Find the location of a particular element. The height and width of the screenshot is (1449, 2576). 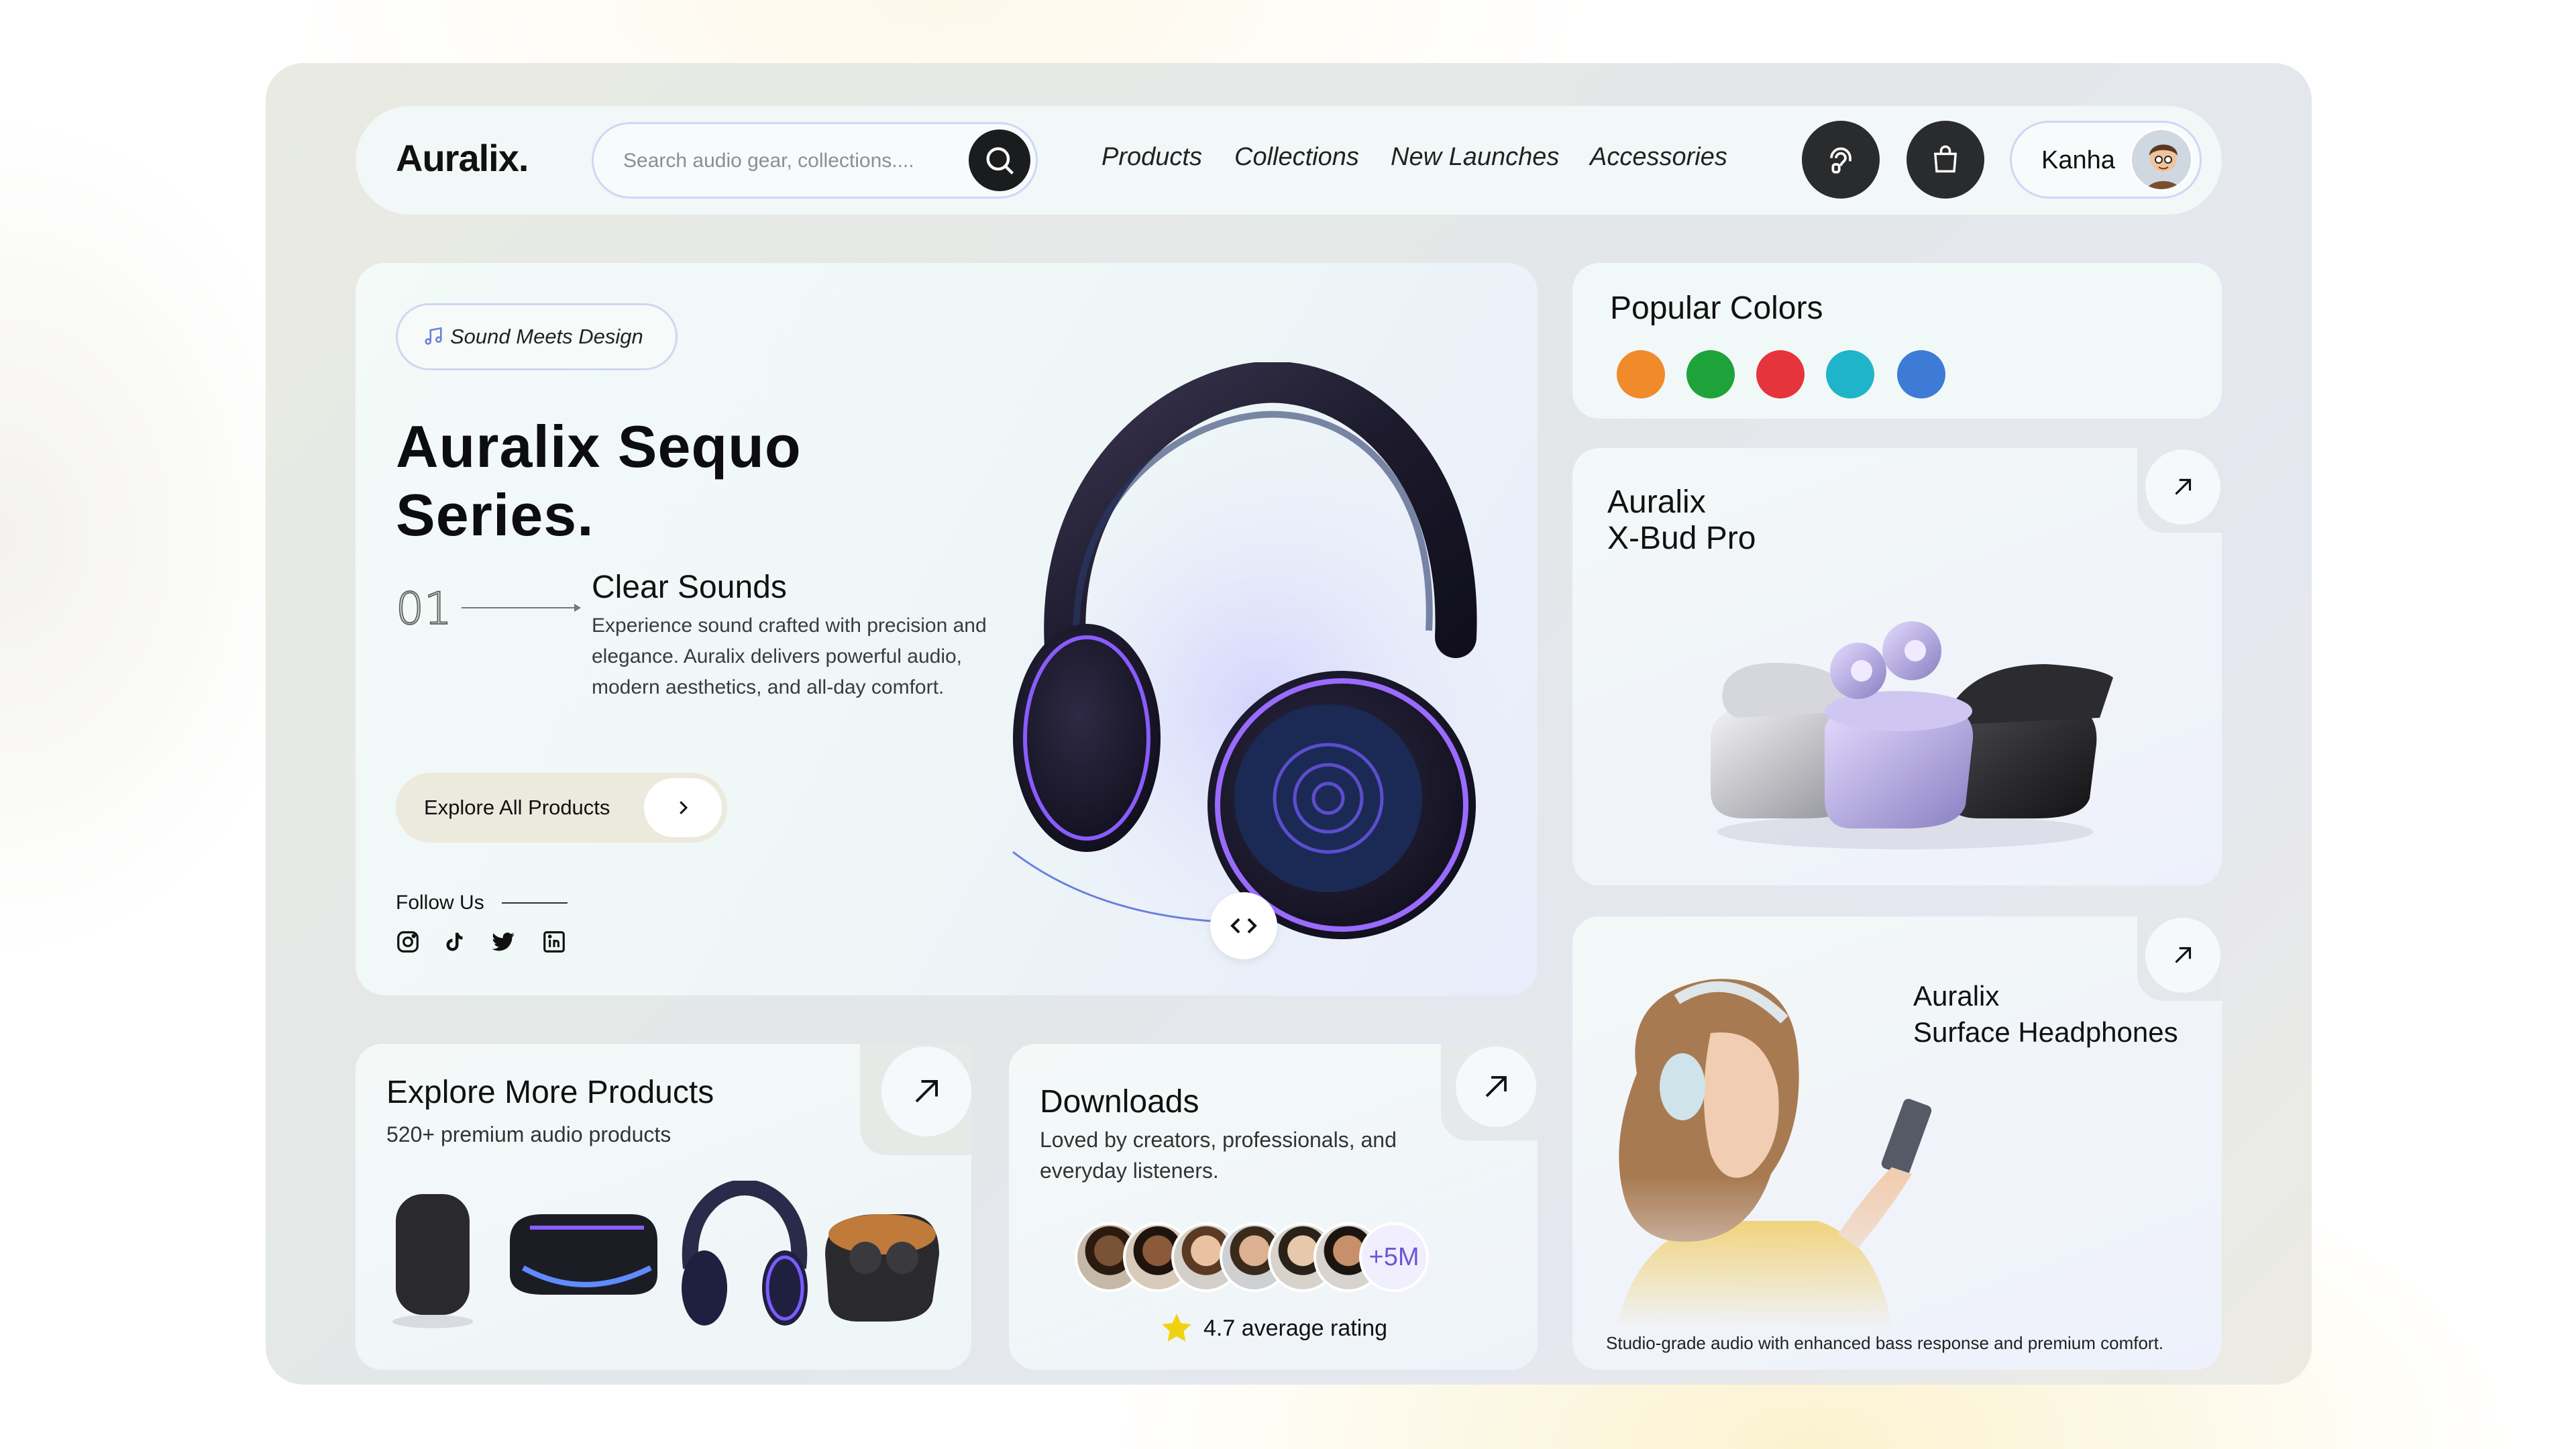

star-icon is located at coordinates (1176, 1327).